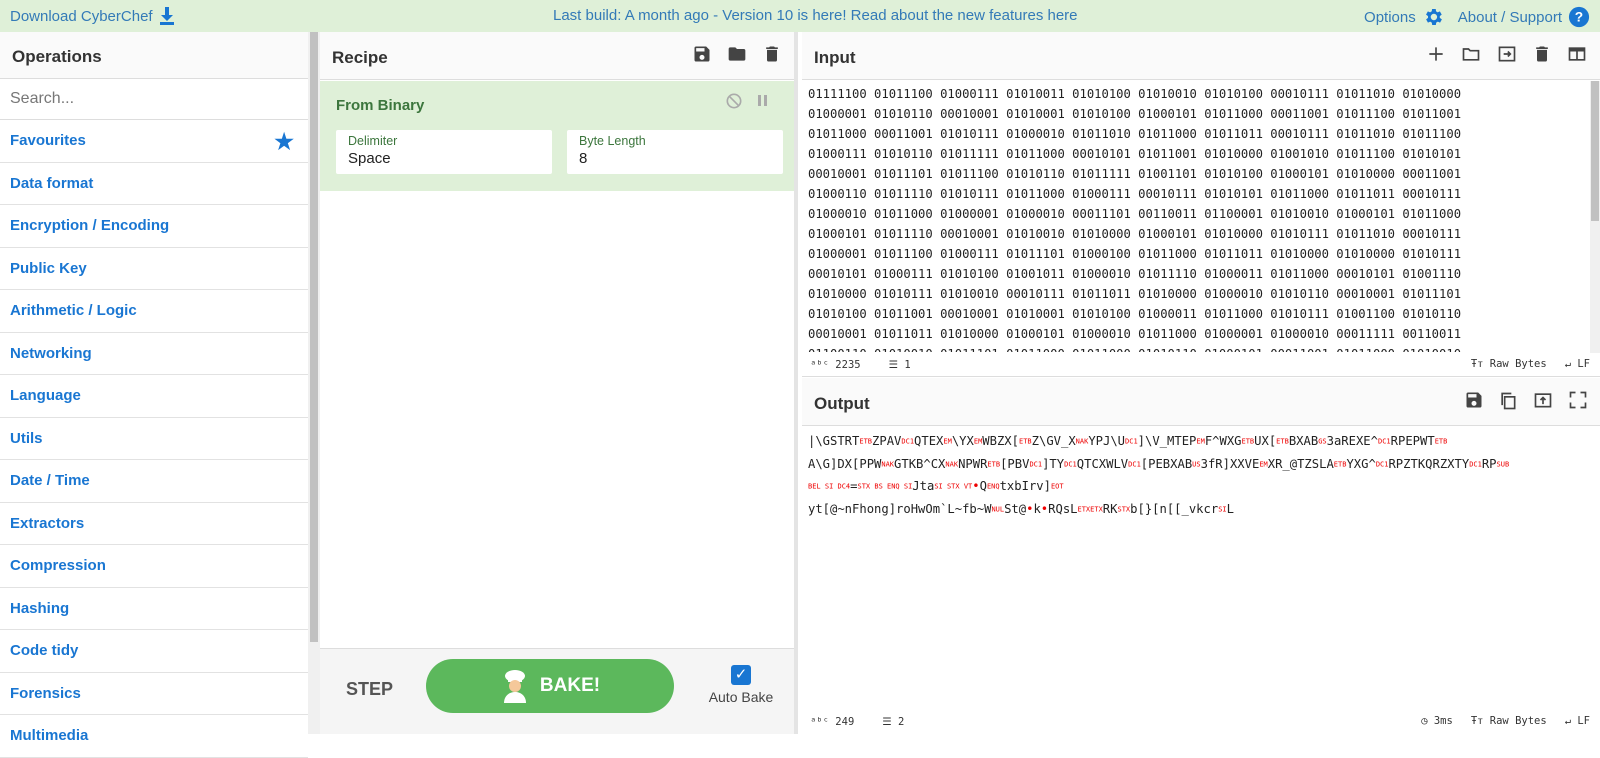  I want to click on star-icon: ★, so click(284, 142).